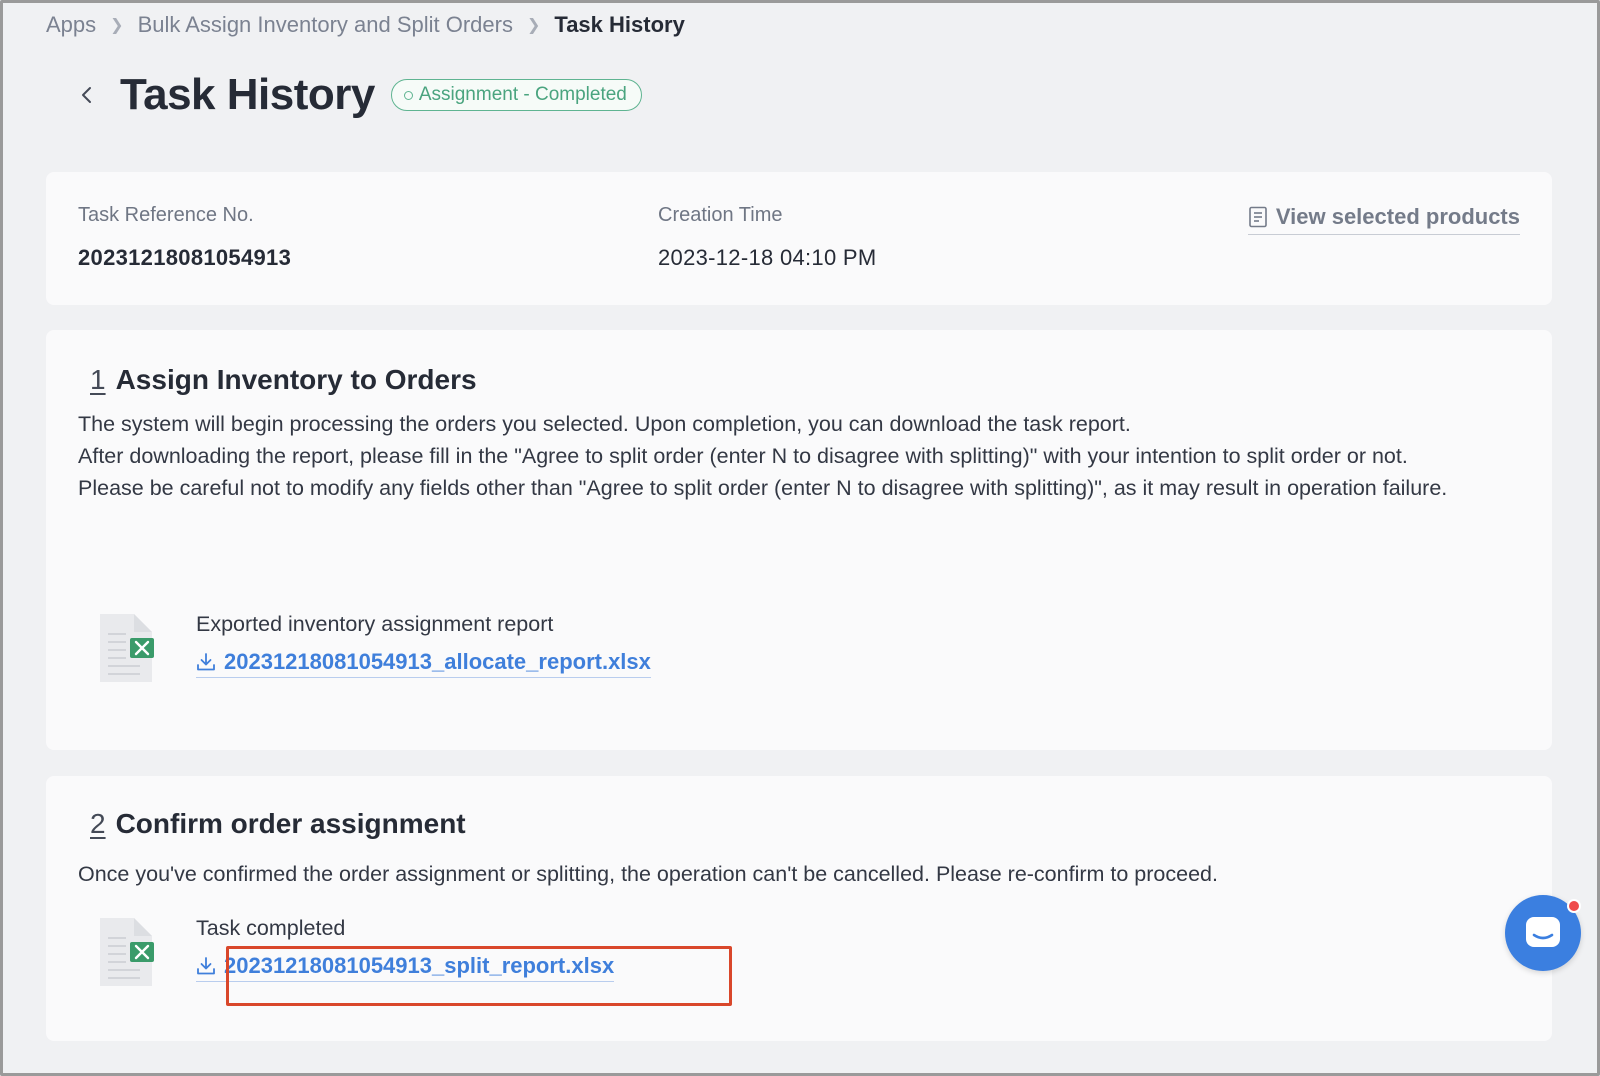 The image size is (1600, 1076). Describe the element at coordinates (408, 95) in the screenshot. I see `status-dot-icon` at that location.